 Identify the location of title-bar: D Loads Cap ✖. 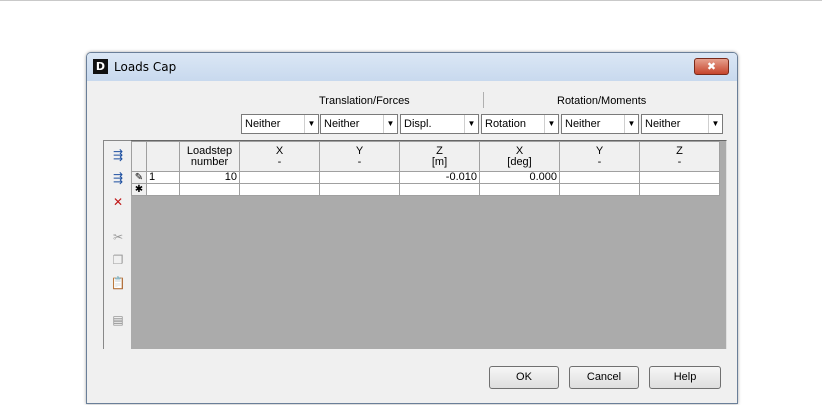
(412, 67).